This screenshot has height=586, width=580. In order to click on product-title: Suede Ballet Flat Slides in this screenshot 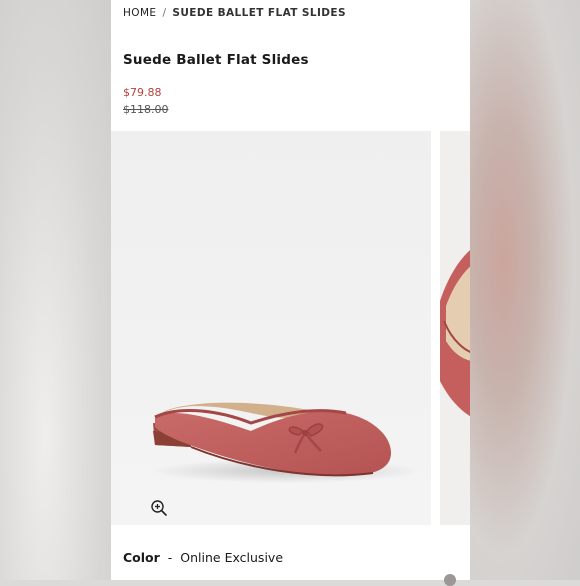, I will do `click(216, 60)`.